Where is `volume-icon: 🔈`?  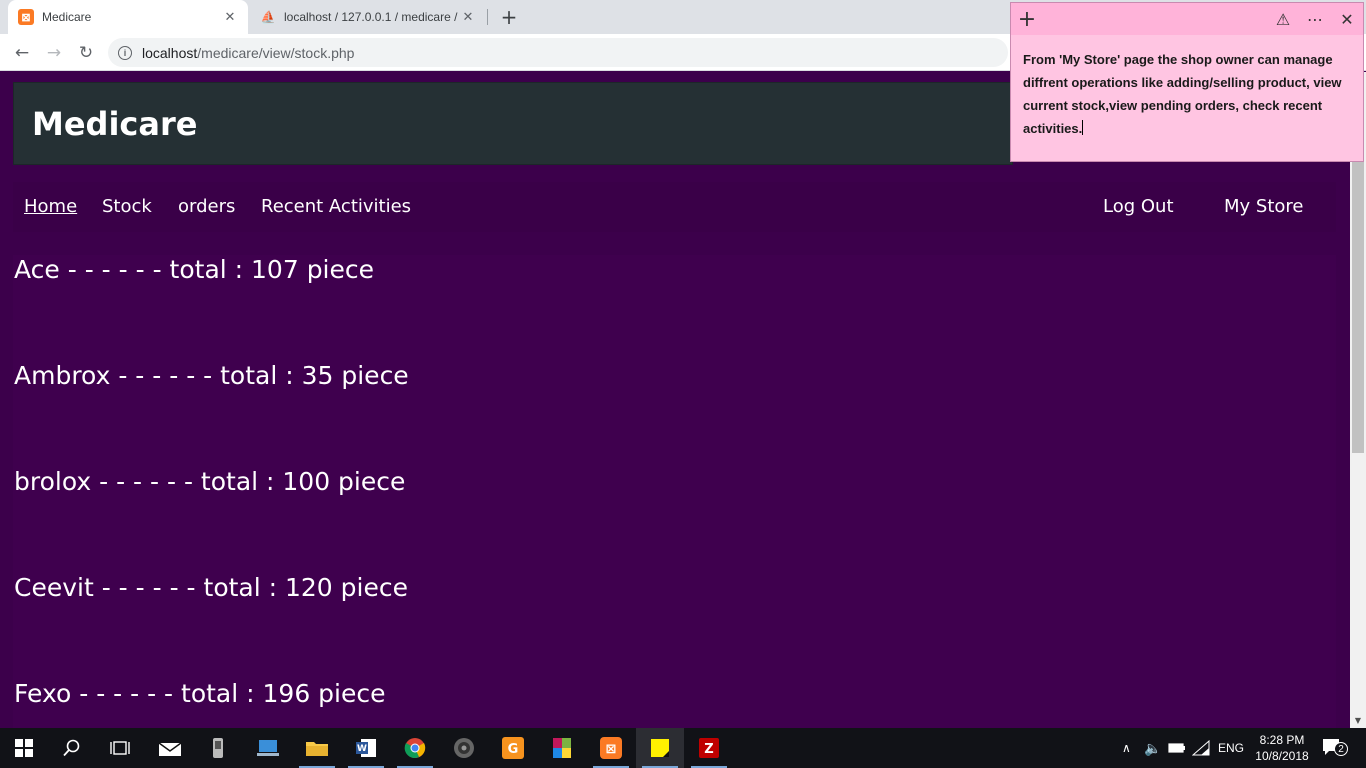
volume-icon: 🔈 is located at coordinates (1153, 747).